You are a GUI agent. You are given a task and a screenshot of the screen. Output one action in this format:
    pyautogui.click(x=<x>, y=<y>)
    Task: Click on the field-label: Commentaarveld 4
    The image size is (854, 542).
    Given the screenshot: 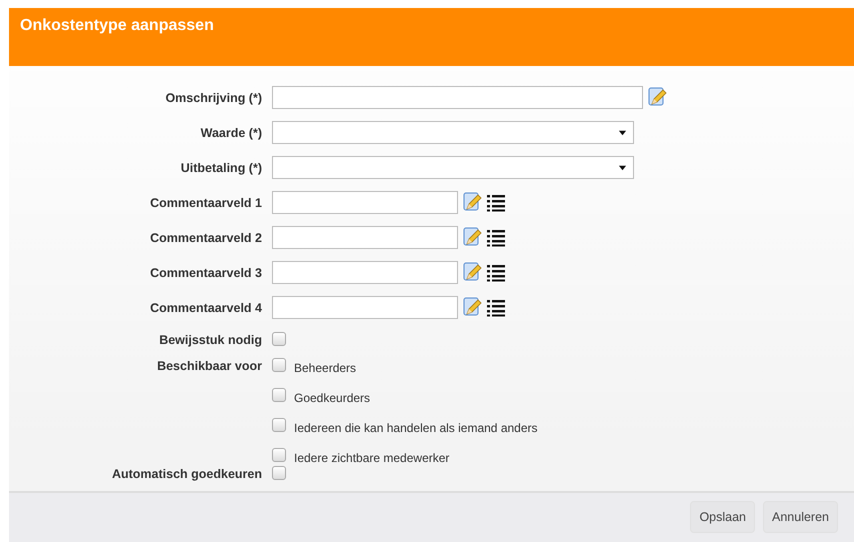 What is the action you would take?
    pyautogui.click(x=206, y=307)
    